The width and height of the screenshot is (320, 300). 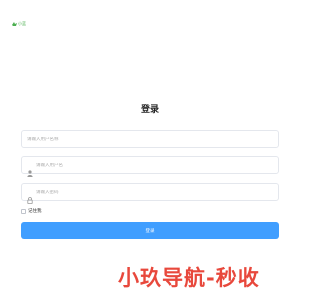 I want to click on lock-icon, so click(x=30, y=196).